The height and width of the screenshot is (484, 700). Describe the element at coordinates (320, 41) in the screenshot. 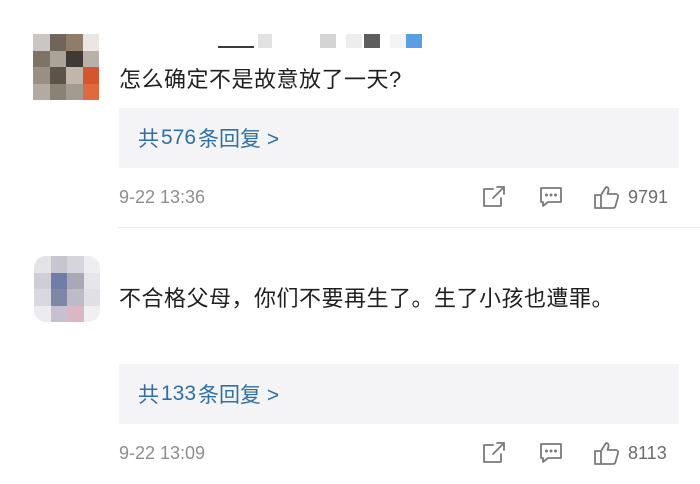

I see `username-blurred` at that location.